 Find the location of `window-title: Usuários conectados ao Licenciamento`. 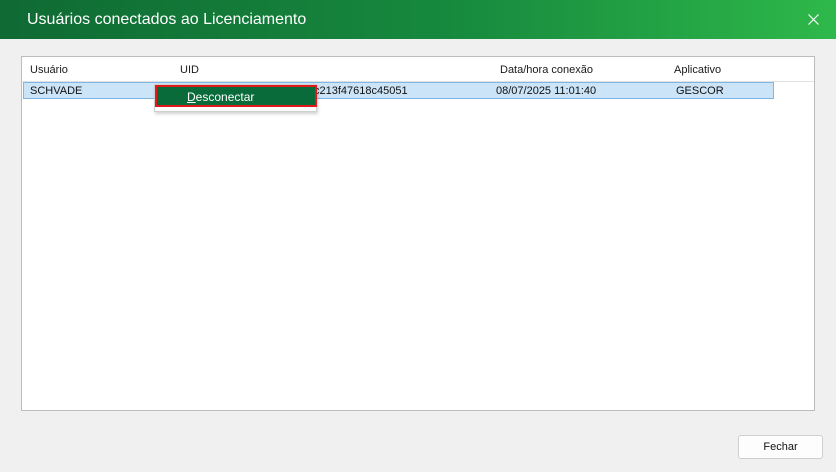

window-title: Usuários conectados ao Licenciamento is located at coordinates (167, 19).